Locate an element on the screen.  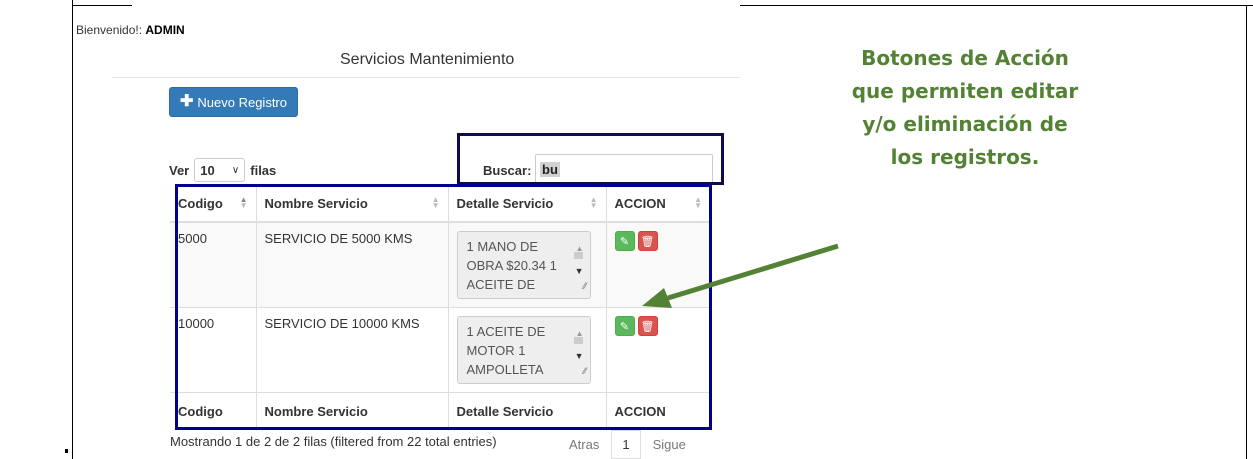
pagination: Atras 1 Sigue is located at coordinates (627, 444).